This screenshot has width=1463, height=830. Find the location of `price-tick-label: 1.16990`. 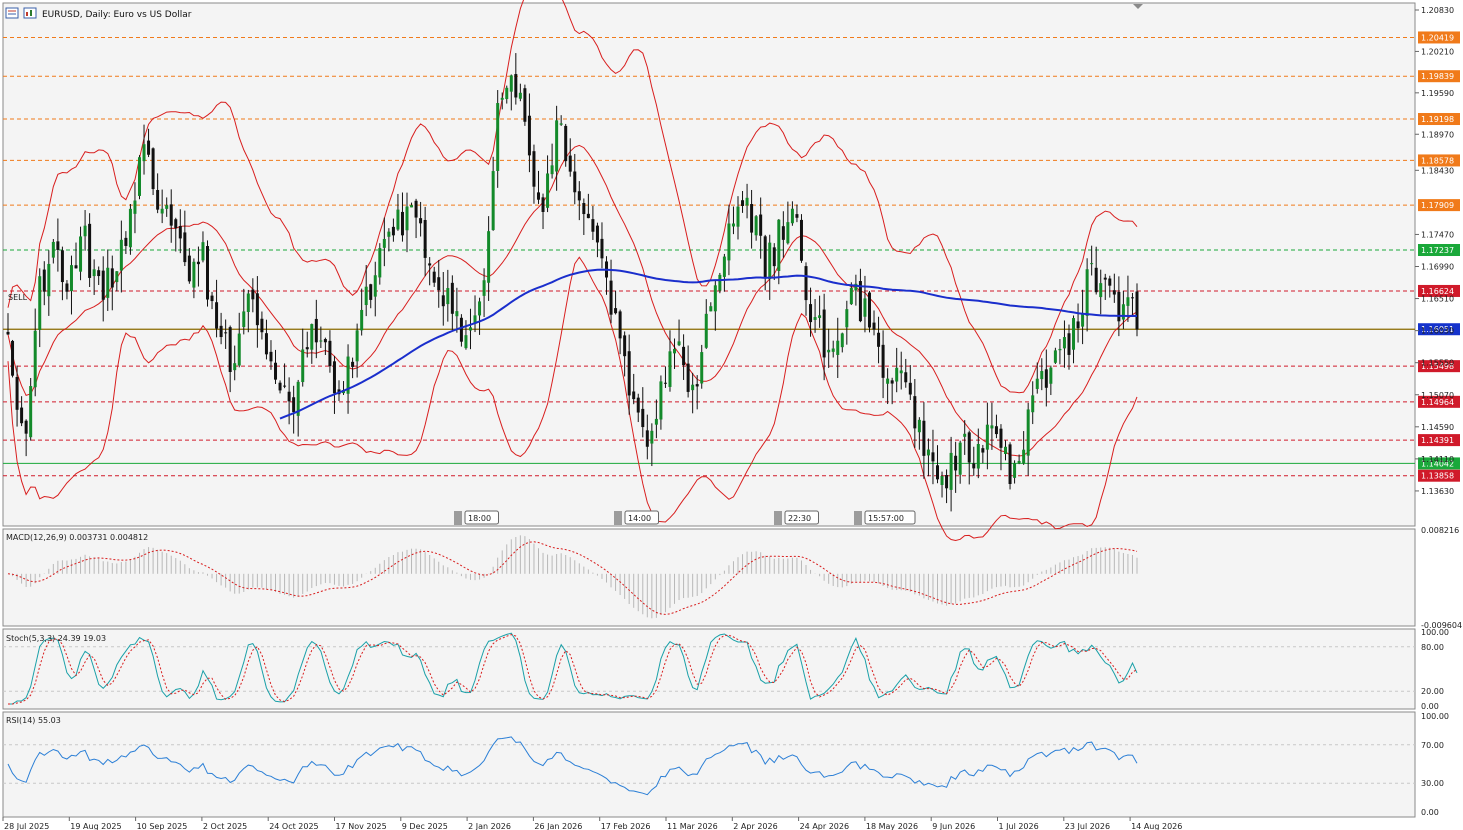

price-tick-label: 1.16990 is located at coordinates (1437, 267).